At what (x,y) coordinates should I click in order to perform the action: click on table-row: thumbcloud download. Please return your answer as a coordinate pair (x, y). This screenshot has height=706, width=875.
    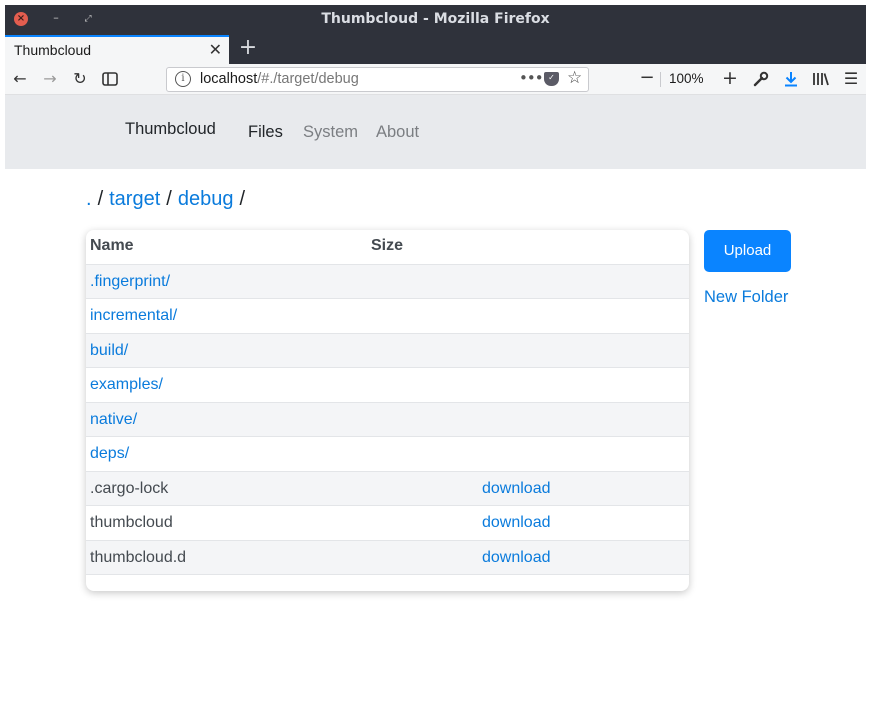
    Looking at the image, I should click on (387, 523).